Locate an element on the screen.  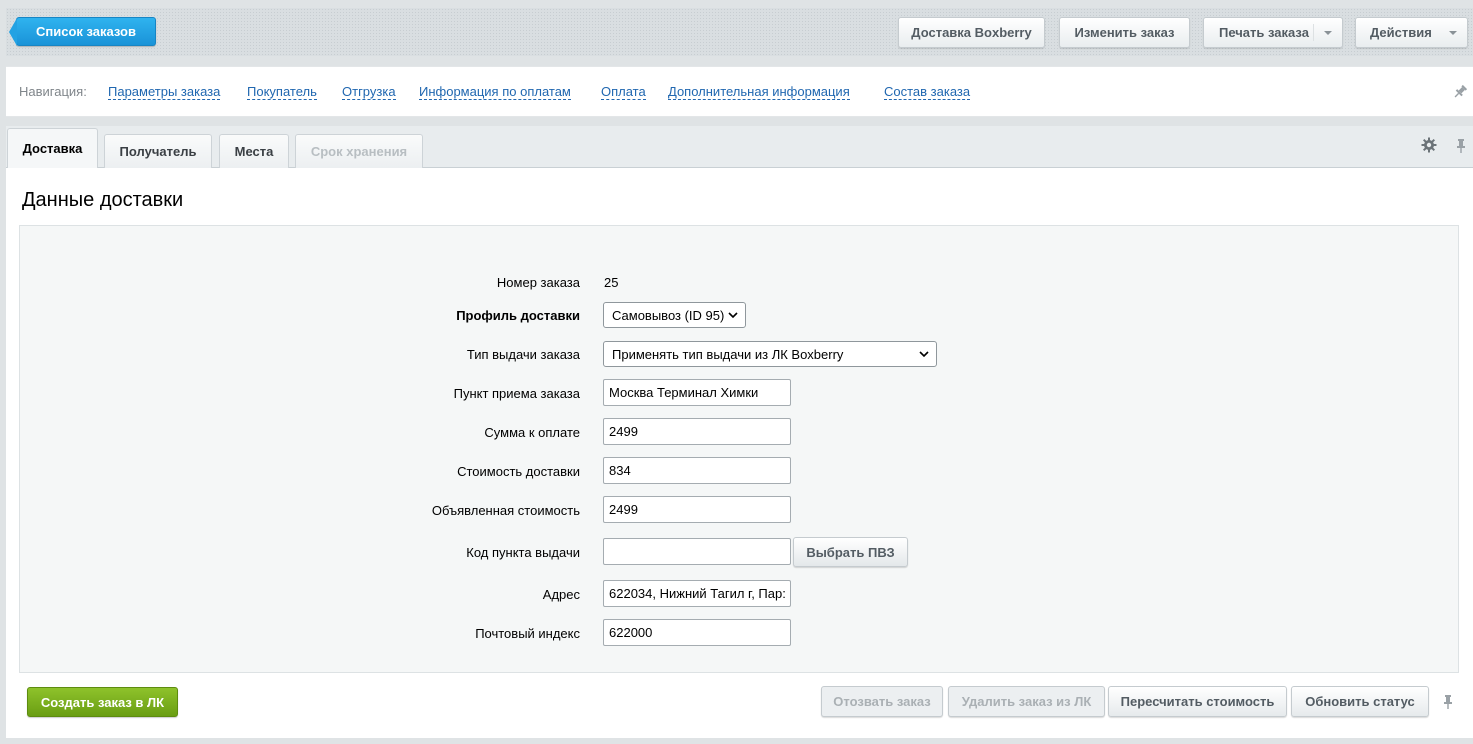
nav-link-order-params: Параметры заказа is located at coordinates (164, 92).